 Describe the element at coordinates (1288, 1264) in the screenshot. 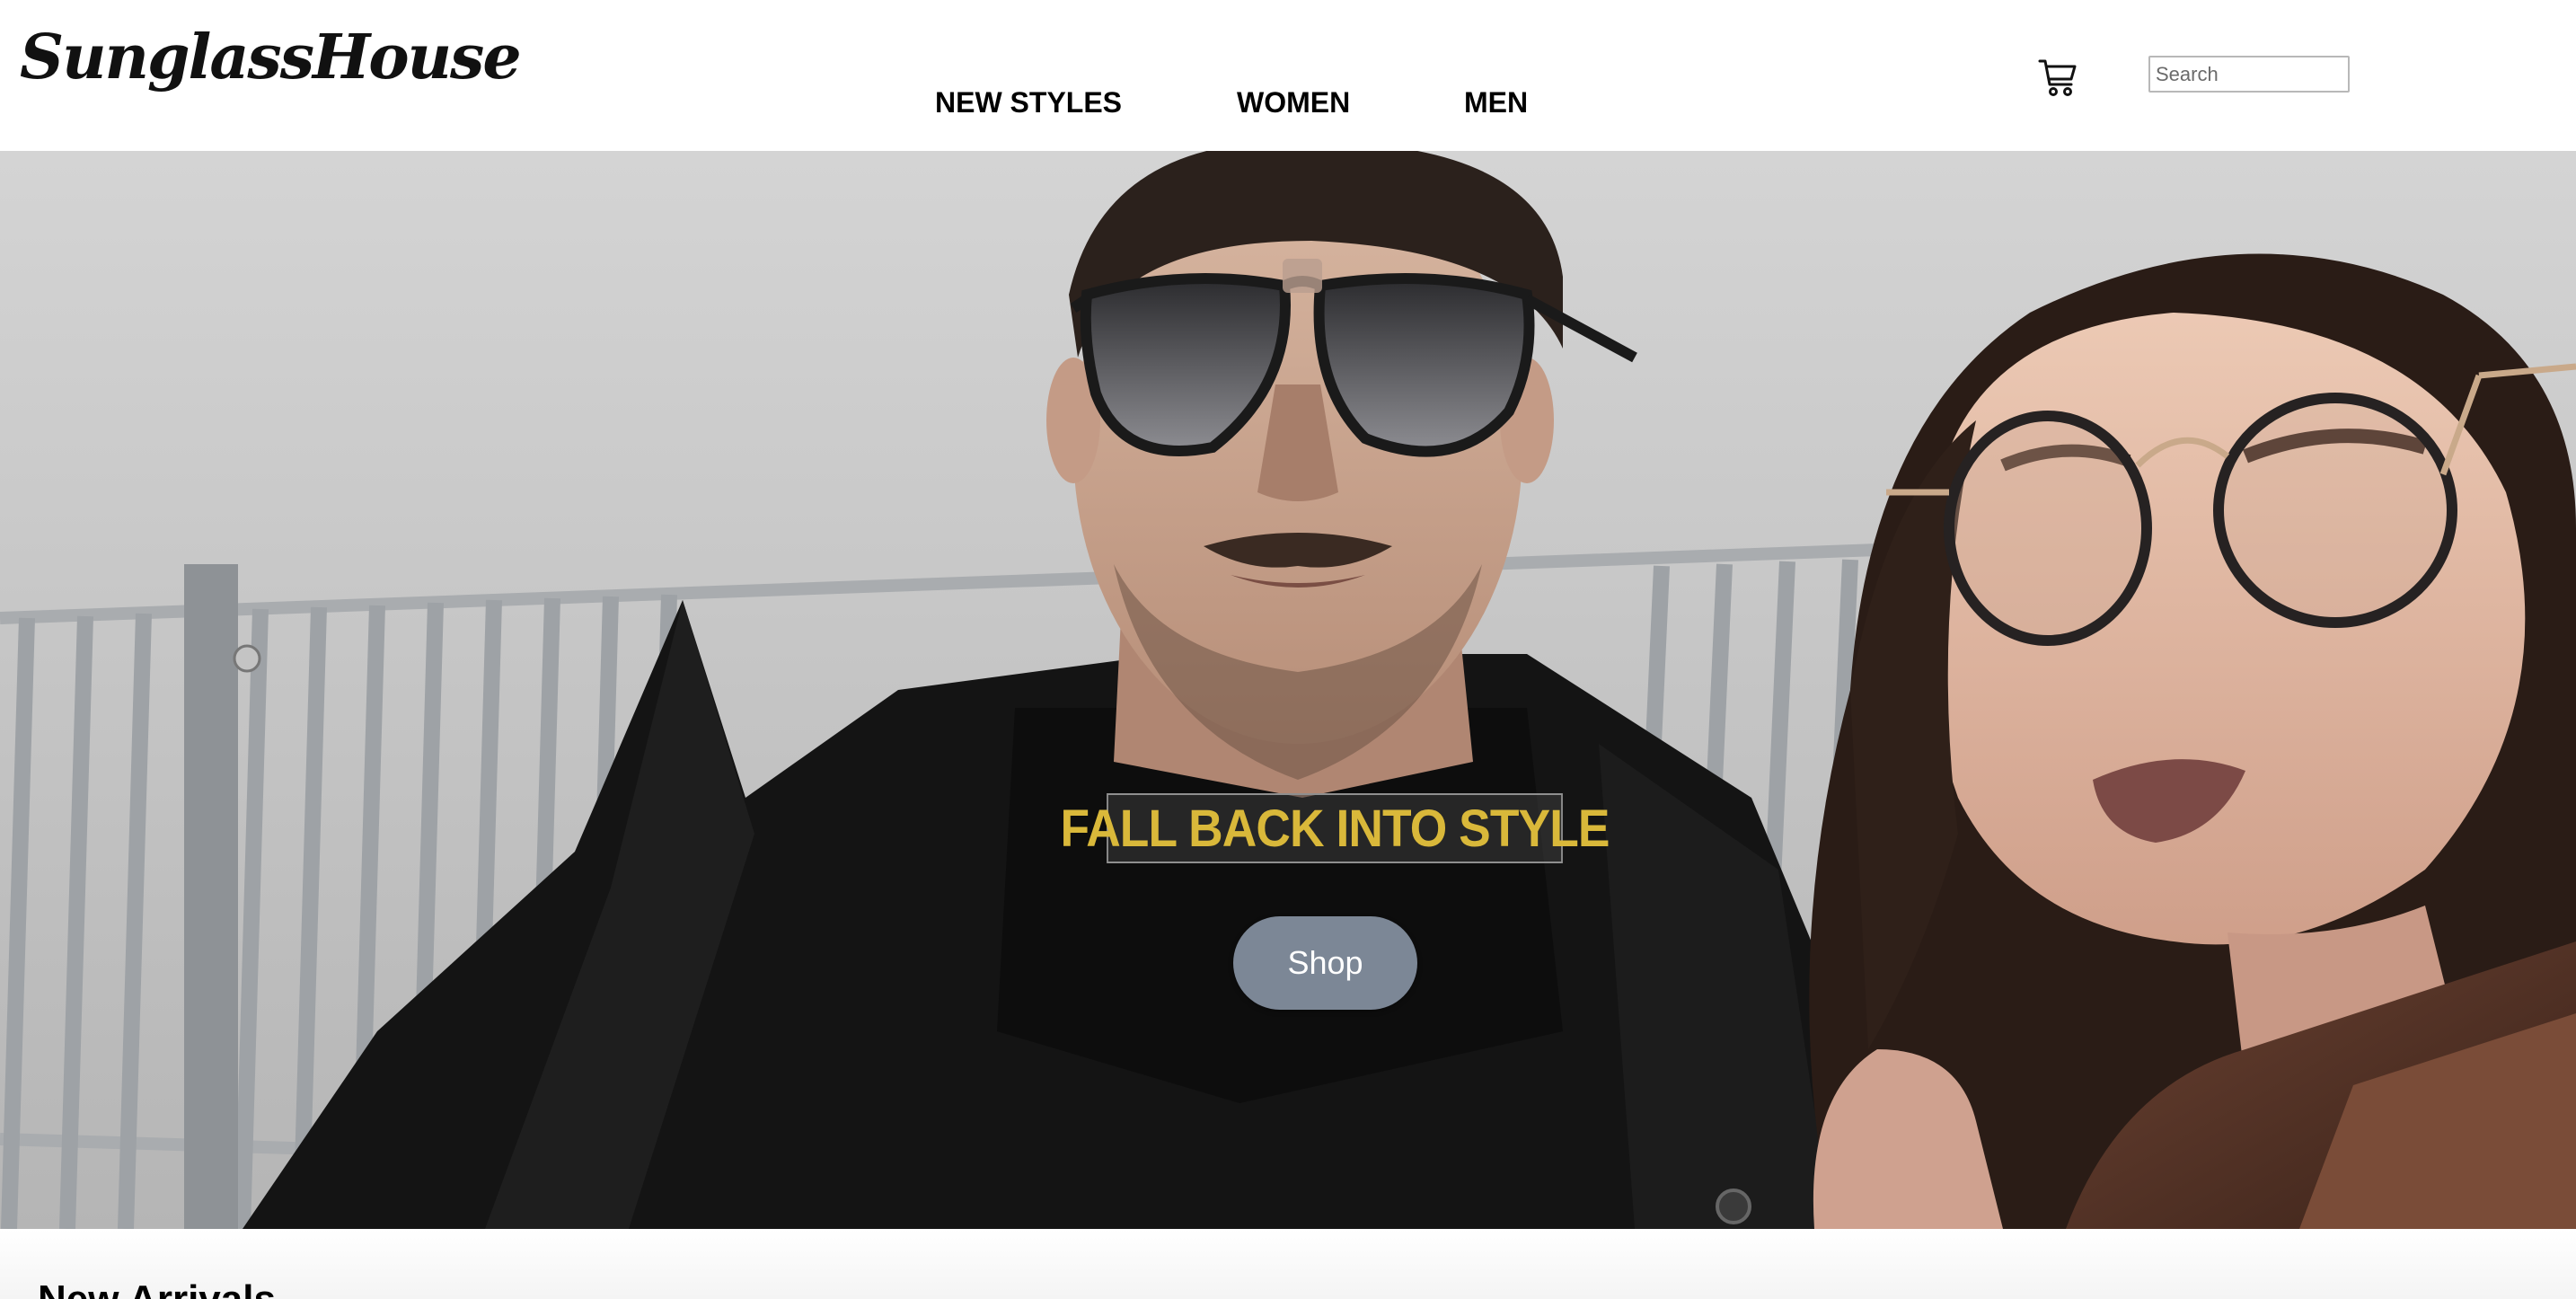

I see `new-arrivals-section: New Arrivals` at that location.